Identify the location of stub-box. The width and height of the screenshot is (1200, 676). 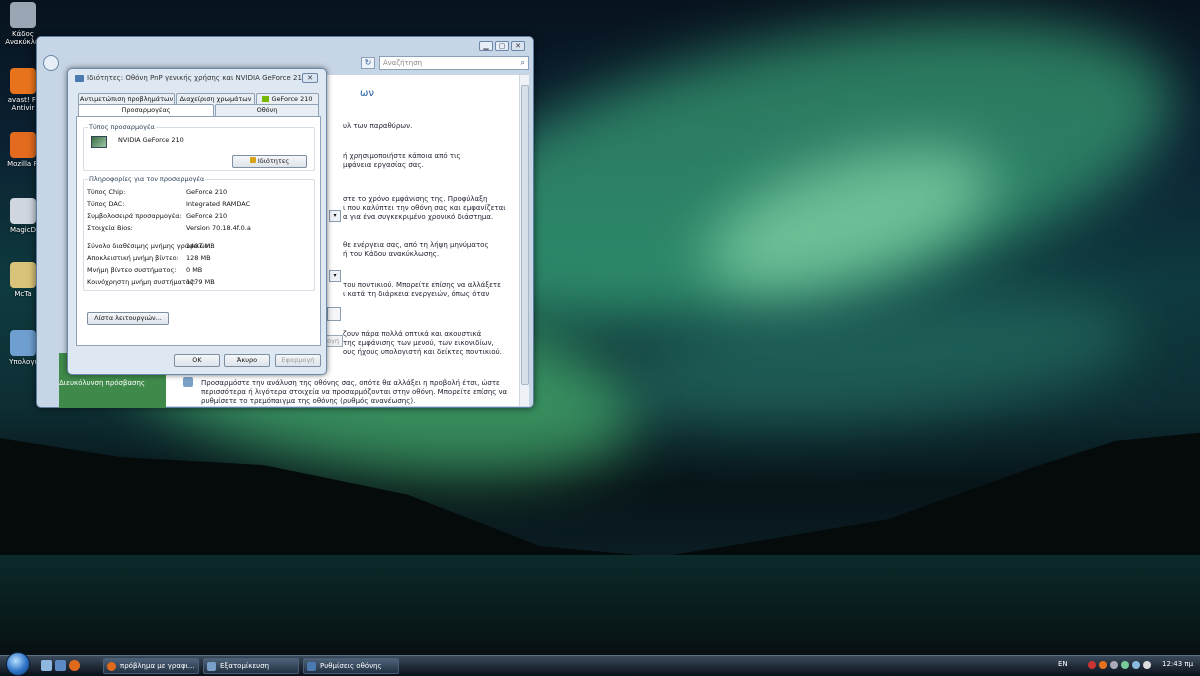
(334, 314).